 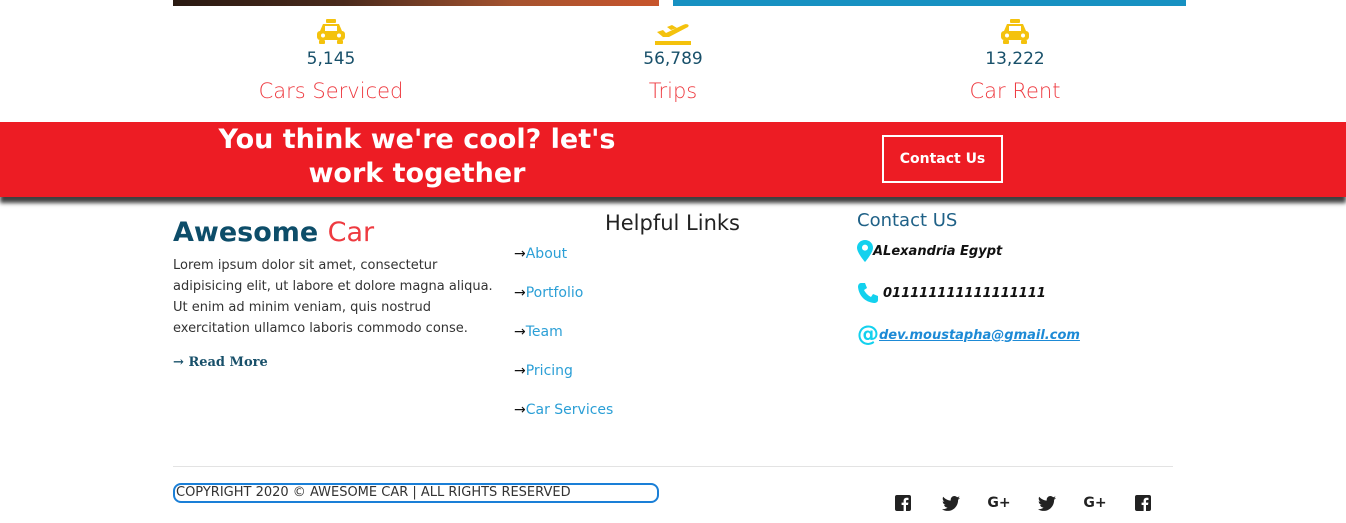 I want to click on plane-departure-icon, so click(x=673, y=34).